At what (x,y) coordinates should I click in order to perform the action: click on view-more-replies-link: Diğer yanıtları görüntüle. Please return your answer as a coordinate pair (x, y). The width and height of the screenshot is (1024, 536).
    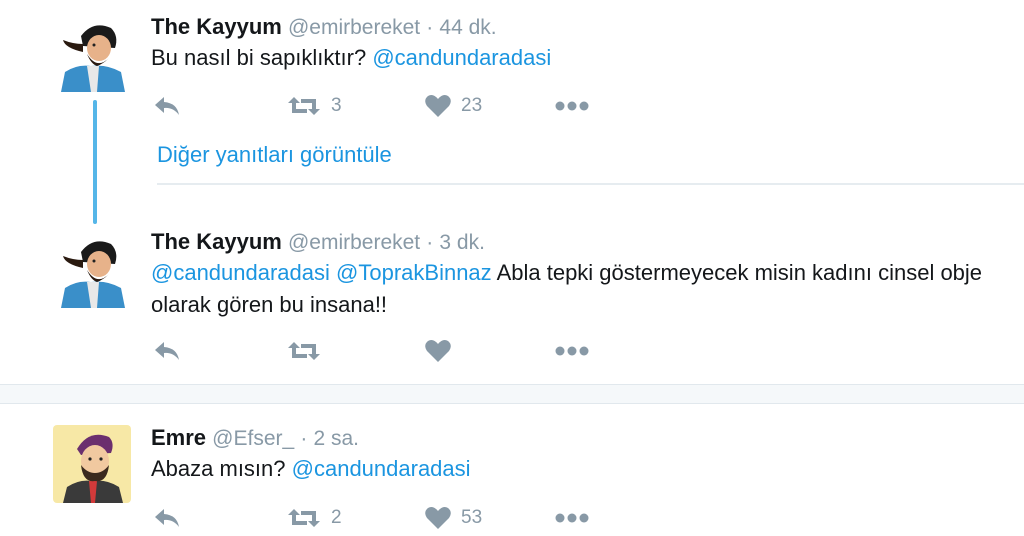
    Looking at the image, I should click on (274, 155).